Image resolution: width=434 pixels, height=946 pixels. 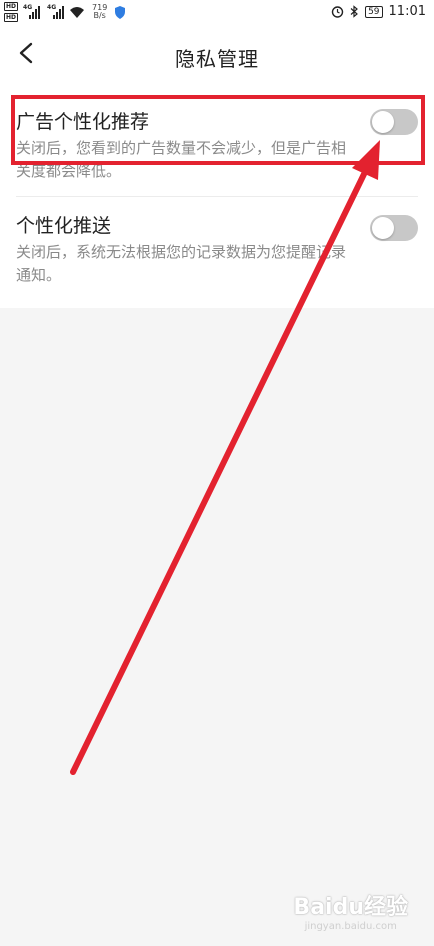 I want to click on network-speed-unit: B/s, so click(x=99, y=15).